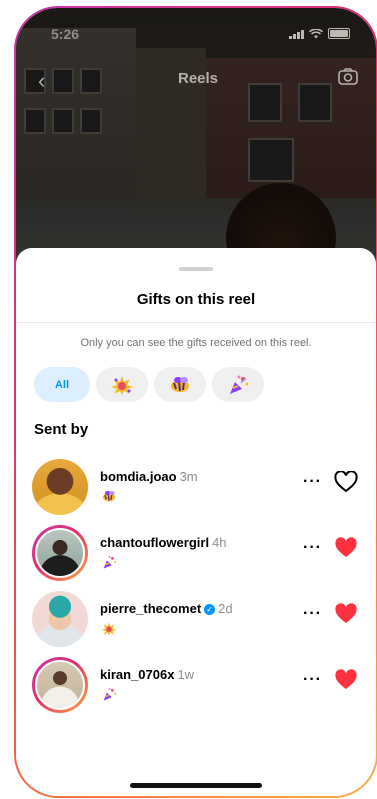  I want to click on filter-chip-all-label: All, so click(62, 384).